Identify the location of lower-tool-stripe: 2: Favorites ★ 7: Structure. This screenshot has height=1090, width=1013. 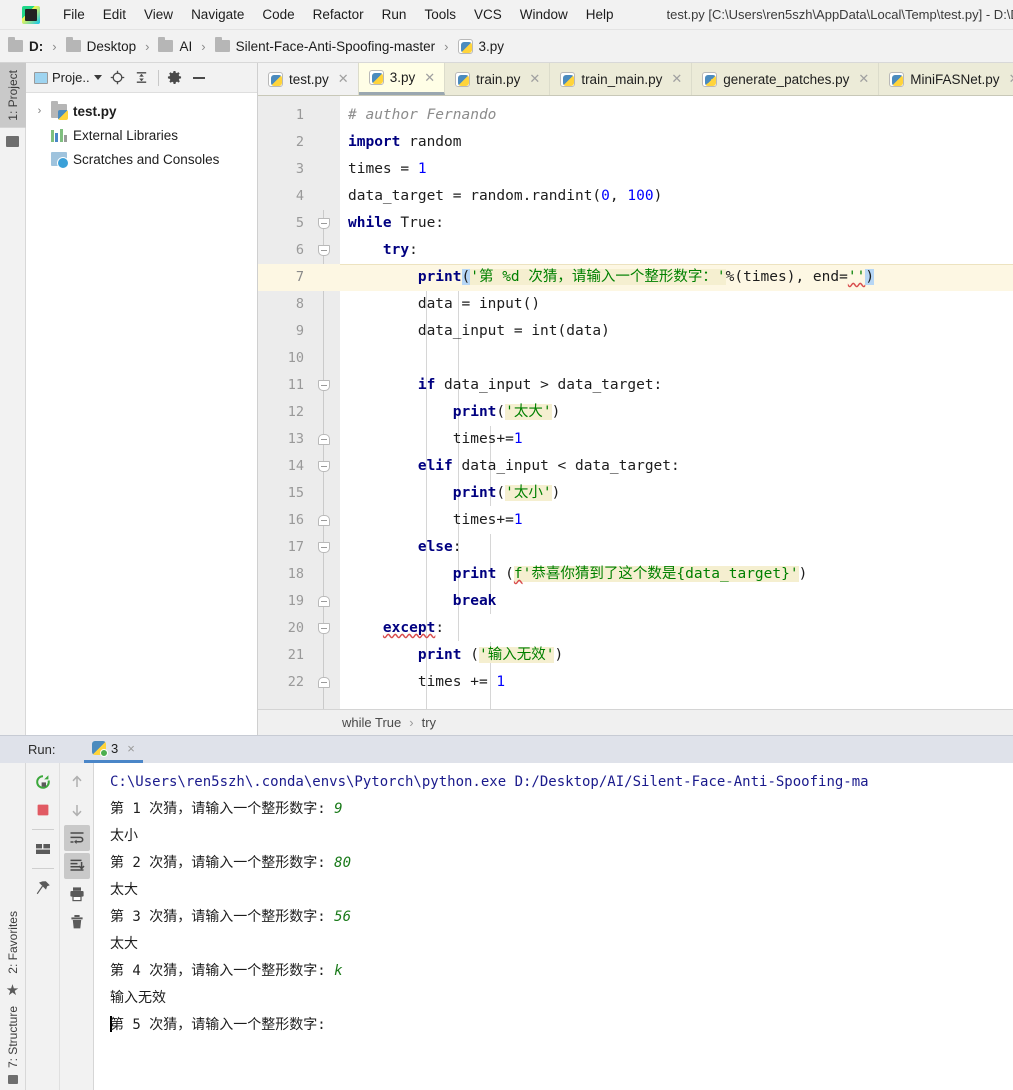
(13, 926).